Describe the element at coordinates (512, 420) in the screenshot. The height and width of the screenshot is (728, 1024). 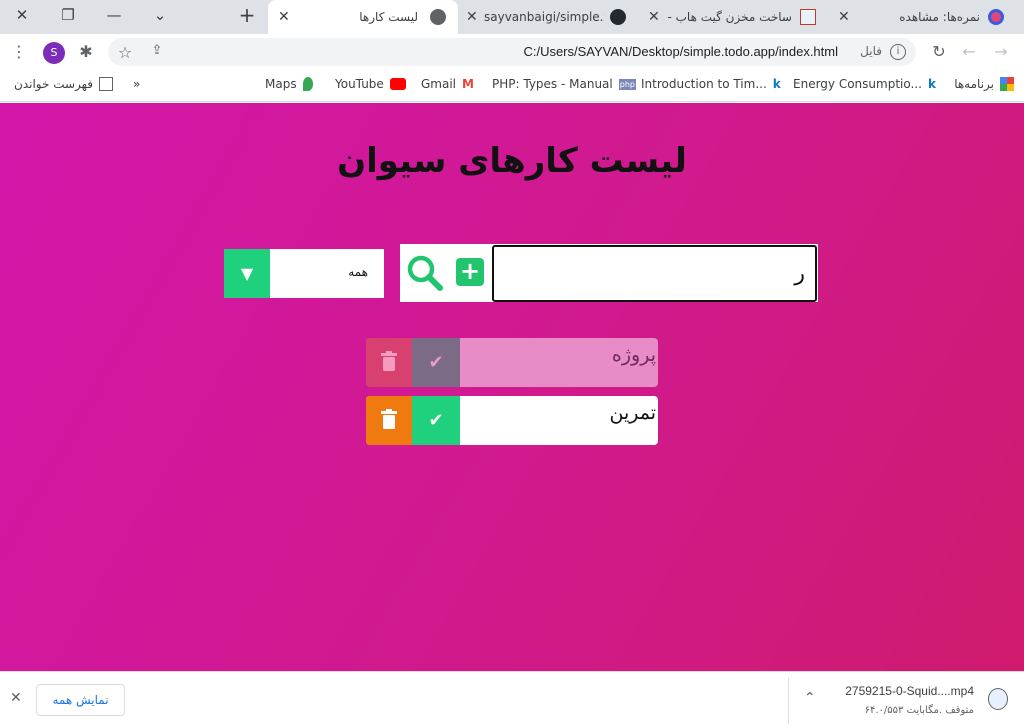
I see `todo-item: تمرین ✔` at that location.